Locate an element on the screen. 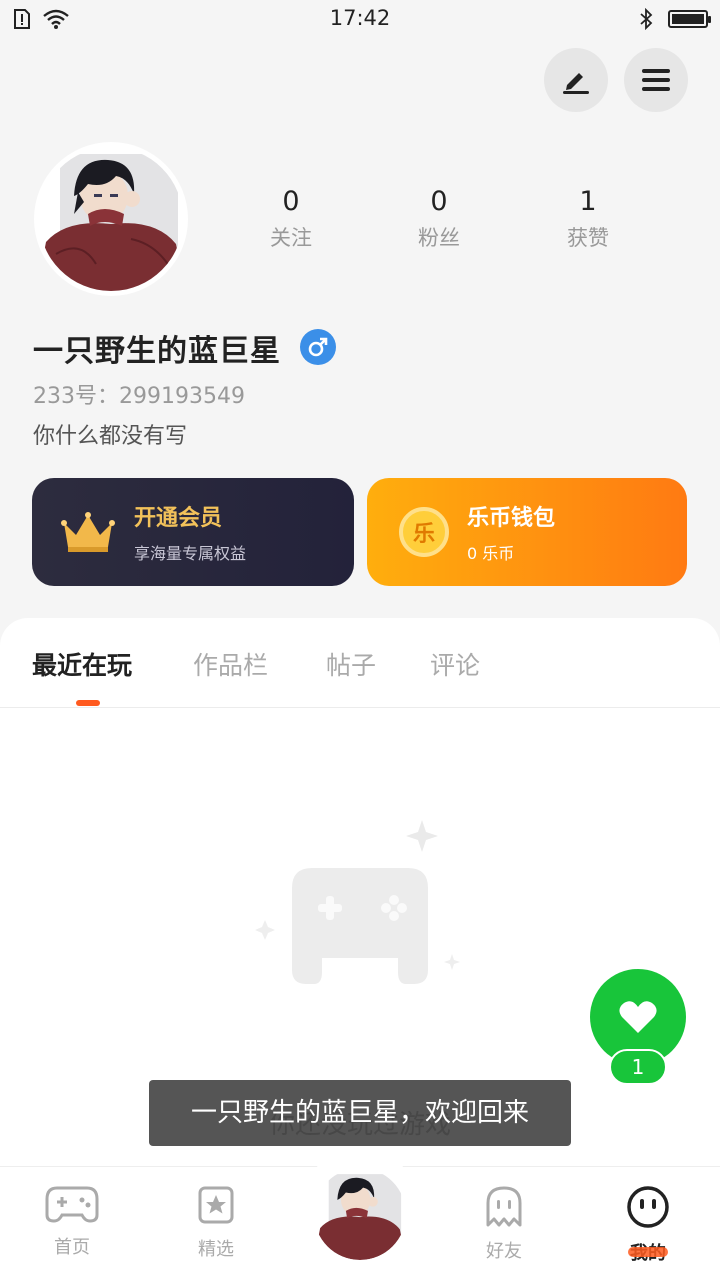  wallet-card: 乐 乐币钱包 0 乐币 is located at coordinates (527, 532).